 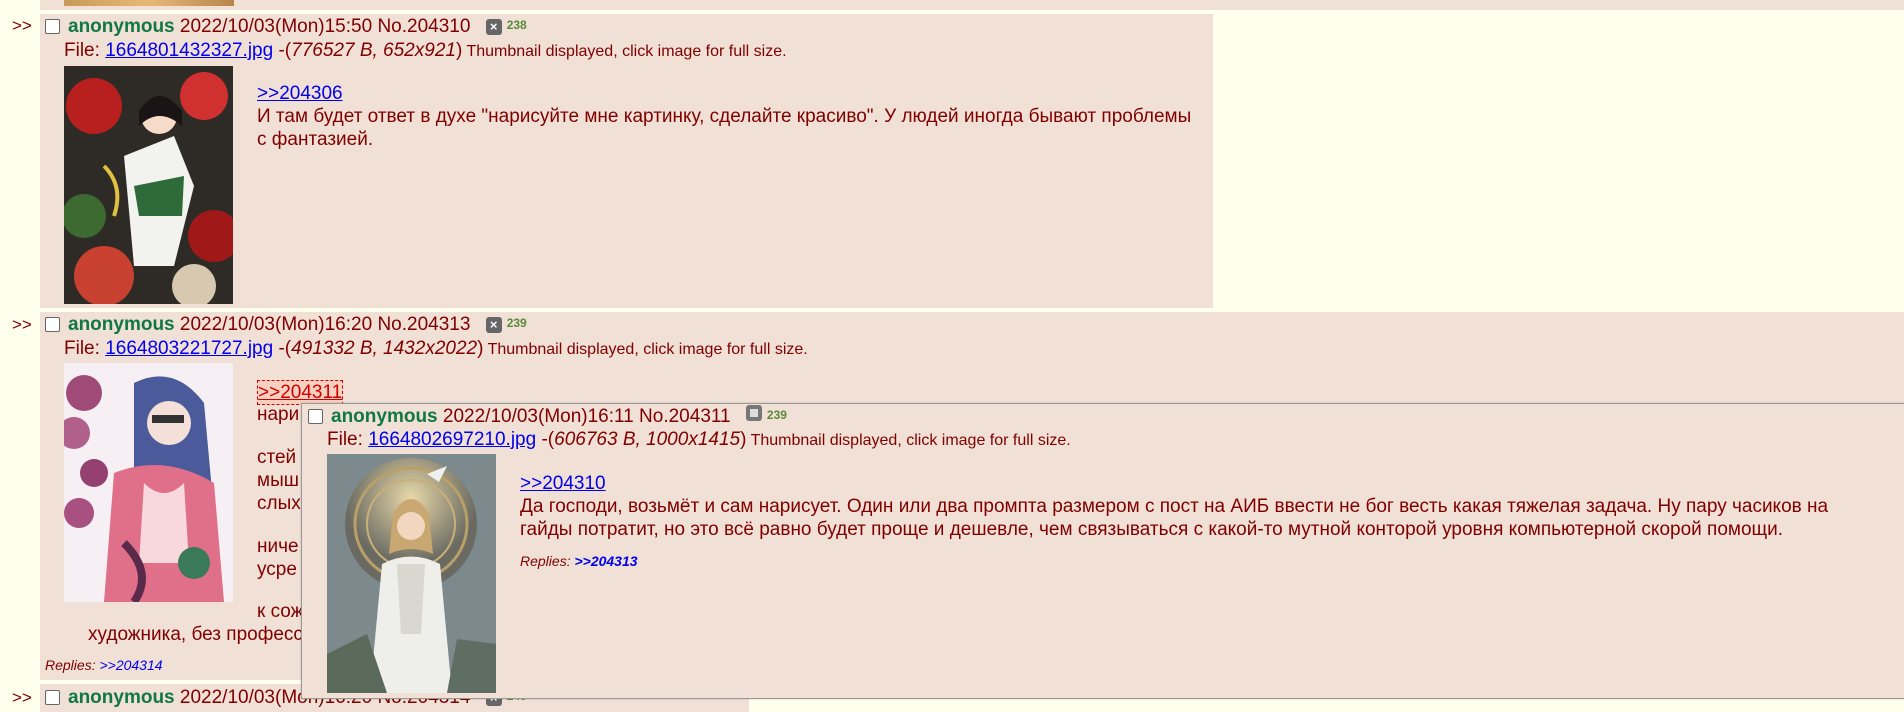 I want to click on quote-link: >>204310, so click(x=563, y=483).